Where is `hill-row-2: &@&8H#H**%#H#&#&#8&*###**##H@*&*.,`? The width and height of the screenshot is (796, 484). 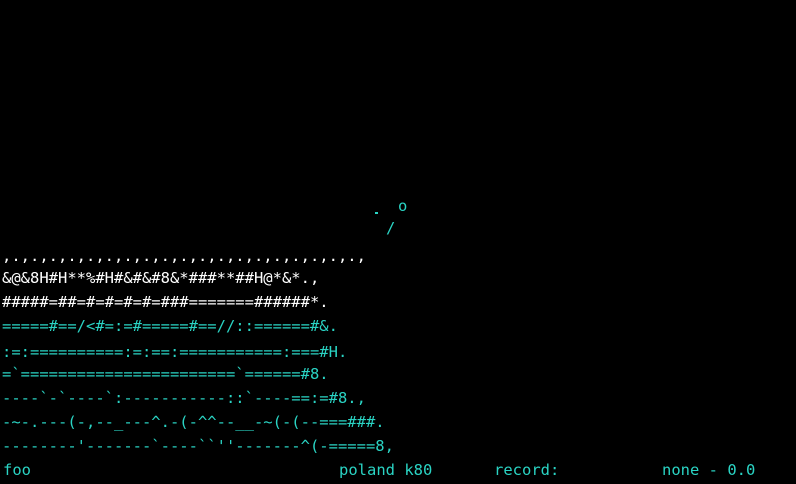 hill-row-2: &@&8H#H**%#H#&#&#8&*###**##H@*&*., is located at coordinates (161, 278).